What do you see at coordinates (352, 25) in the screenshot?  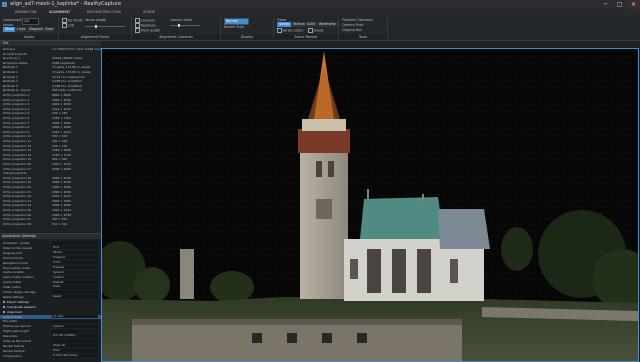 I see `camera-pivot-button: Camera Pivot` at bounding box center [352, 25].